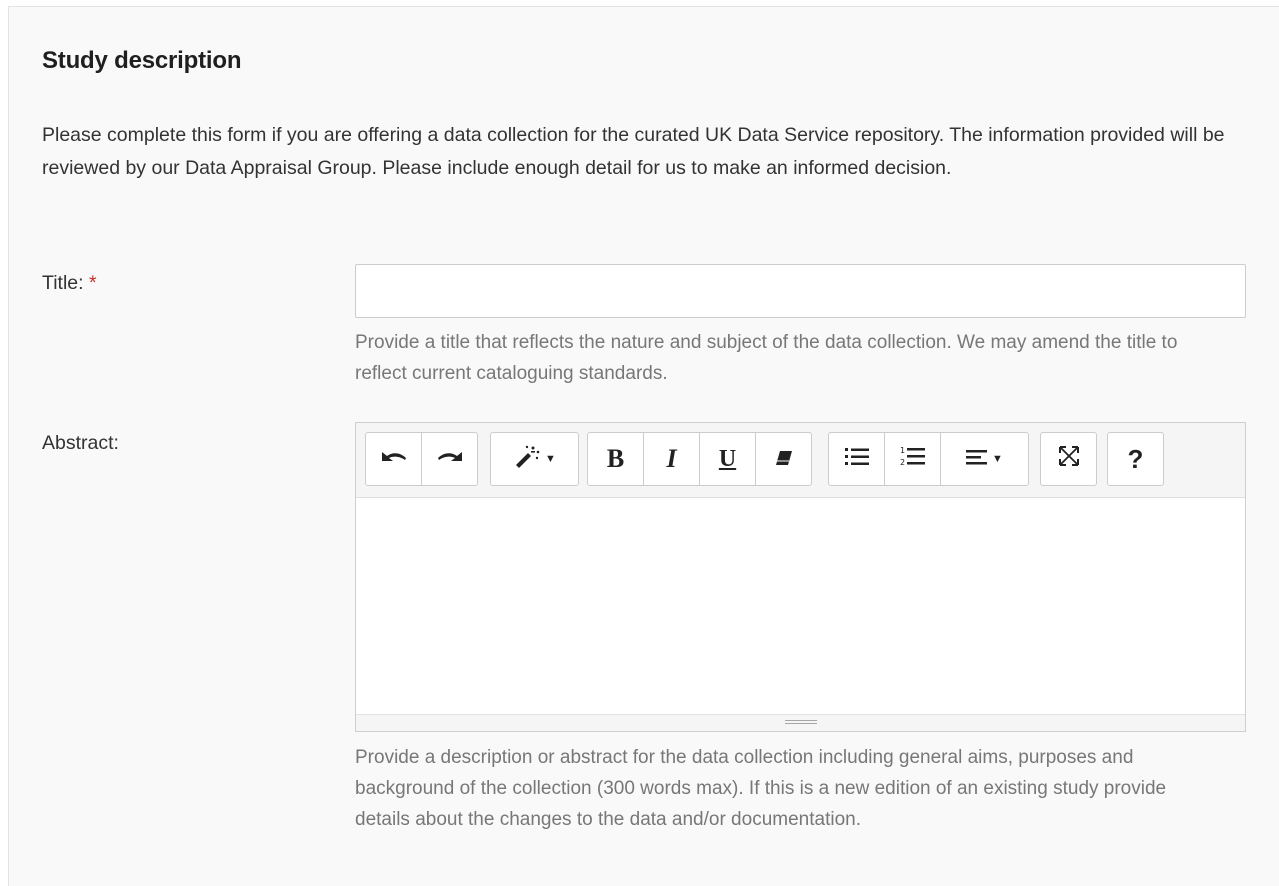 The height and width of the screenshot is (886, 1279). I want to click on editor-toolbar: ▼ B I U 1 2 ▼ ?, so click(800, 460).